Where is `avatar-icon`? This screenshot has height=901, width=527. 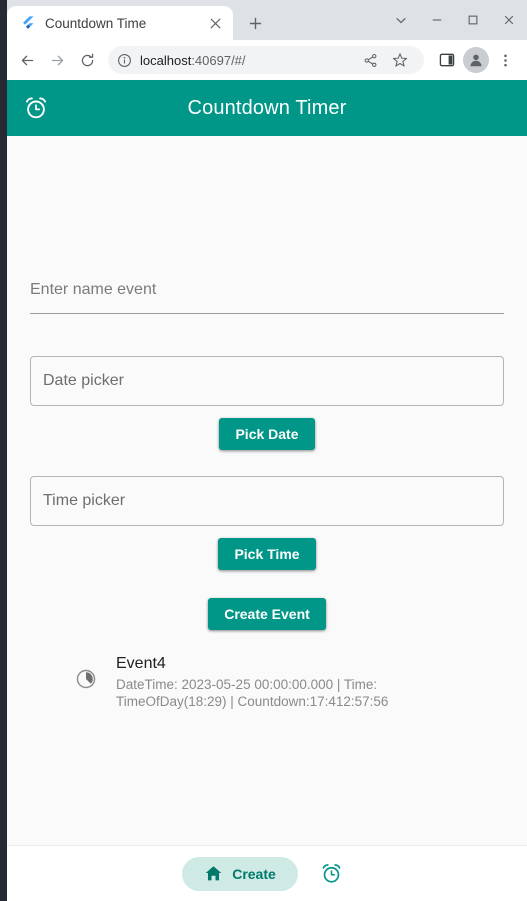 avatar-icon is located at coordinates (476, 60).